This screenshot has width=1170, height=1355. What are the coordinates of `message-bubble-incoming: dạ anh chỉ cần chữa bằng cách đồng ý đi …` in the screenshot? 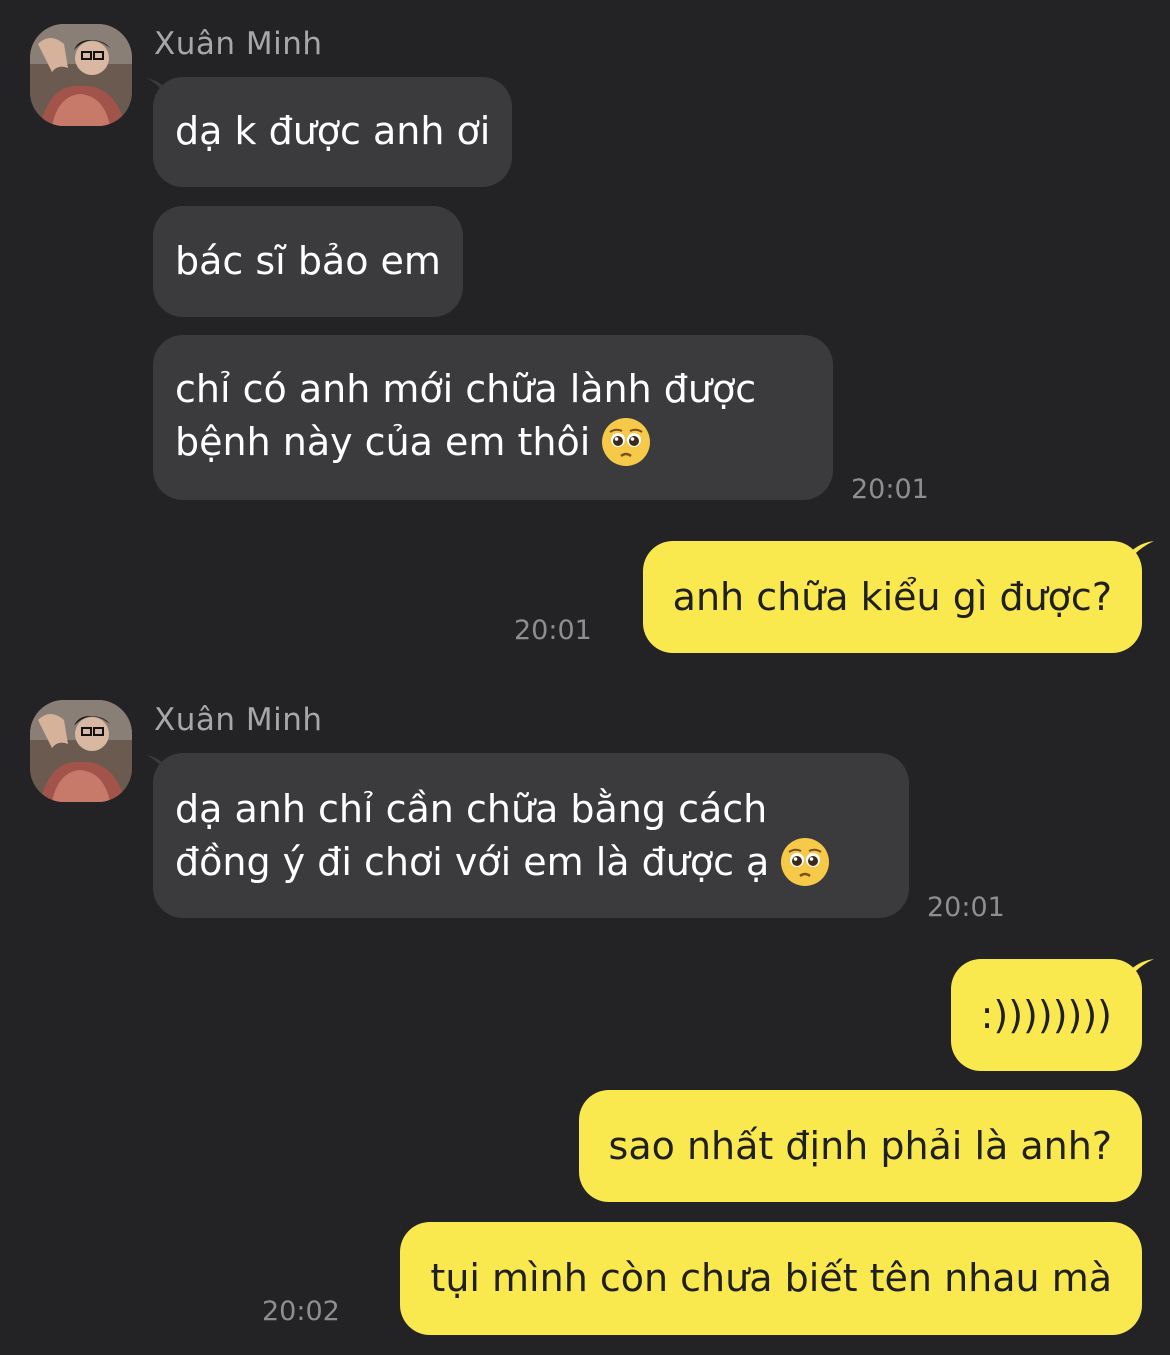 It's located at (531, 835).